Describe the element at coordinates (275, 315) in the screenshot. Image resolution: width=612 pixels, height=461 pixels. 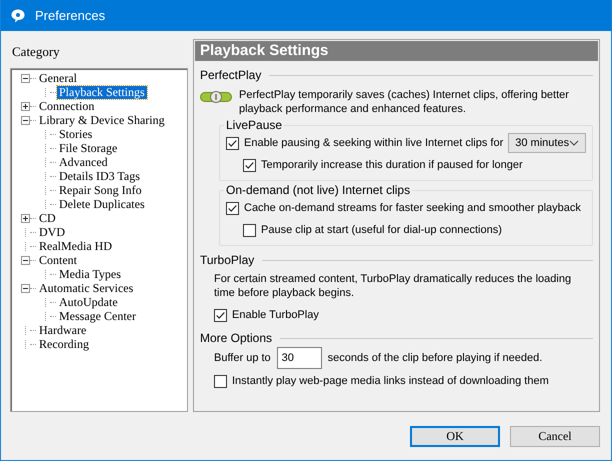
I see `checkbox-label: Enable TurboPlay` at that location.